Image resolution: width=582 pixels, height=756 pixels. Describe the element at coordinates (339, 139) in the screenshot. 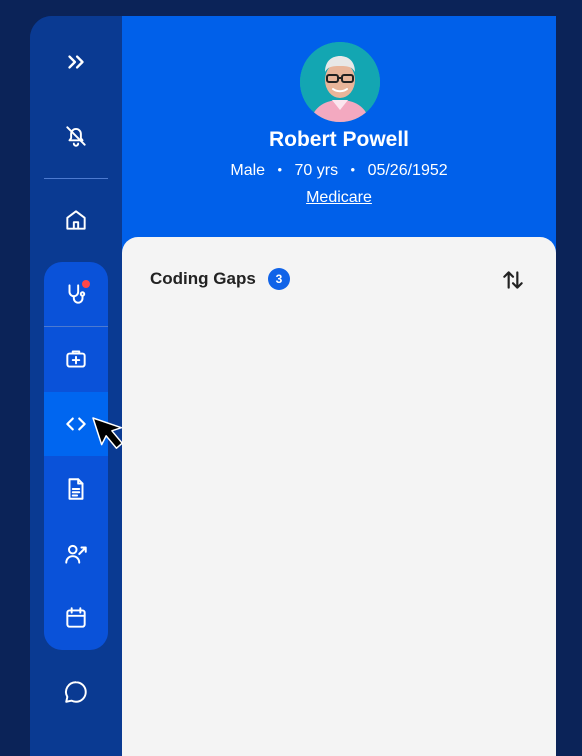

I see `patient-name: Robert Powell` at that location.